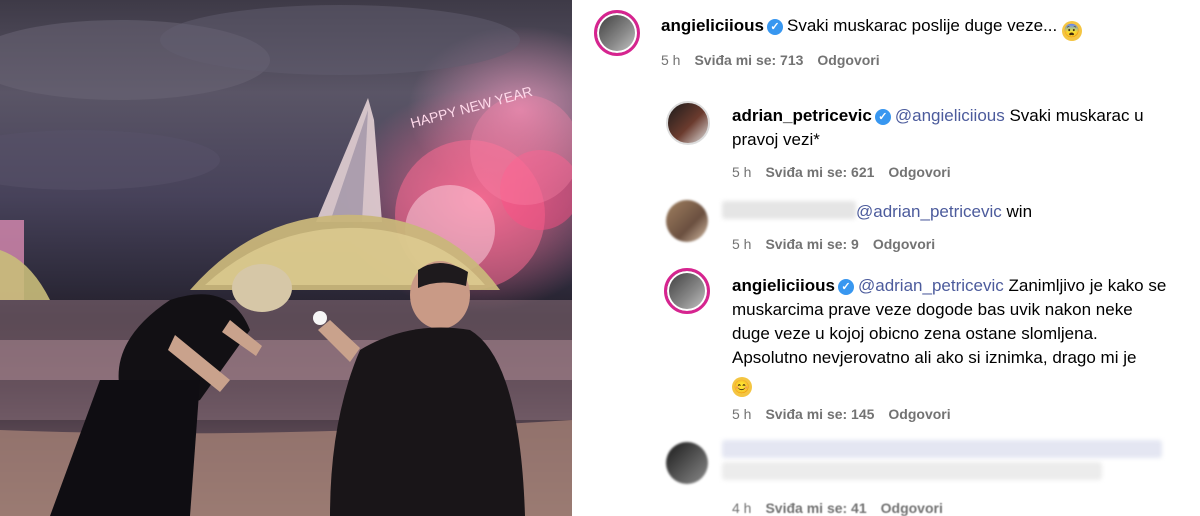 The image size is (1200, 516). What do you see at coordinates (320, 318) in the screenshot?
I see `ring-light` at bounding box center [320, 318].